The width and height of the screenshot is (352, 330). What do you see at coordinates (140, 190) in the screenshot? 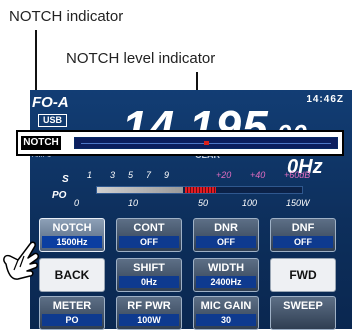
I see `meter-fill` at bounding box center [140, 190].